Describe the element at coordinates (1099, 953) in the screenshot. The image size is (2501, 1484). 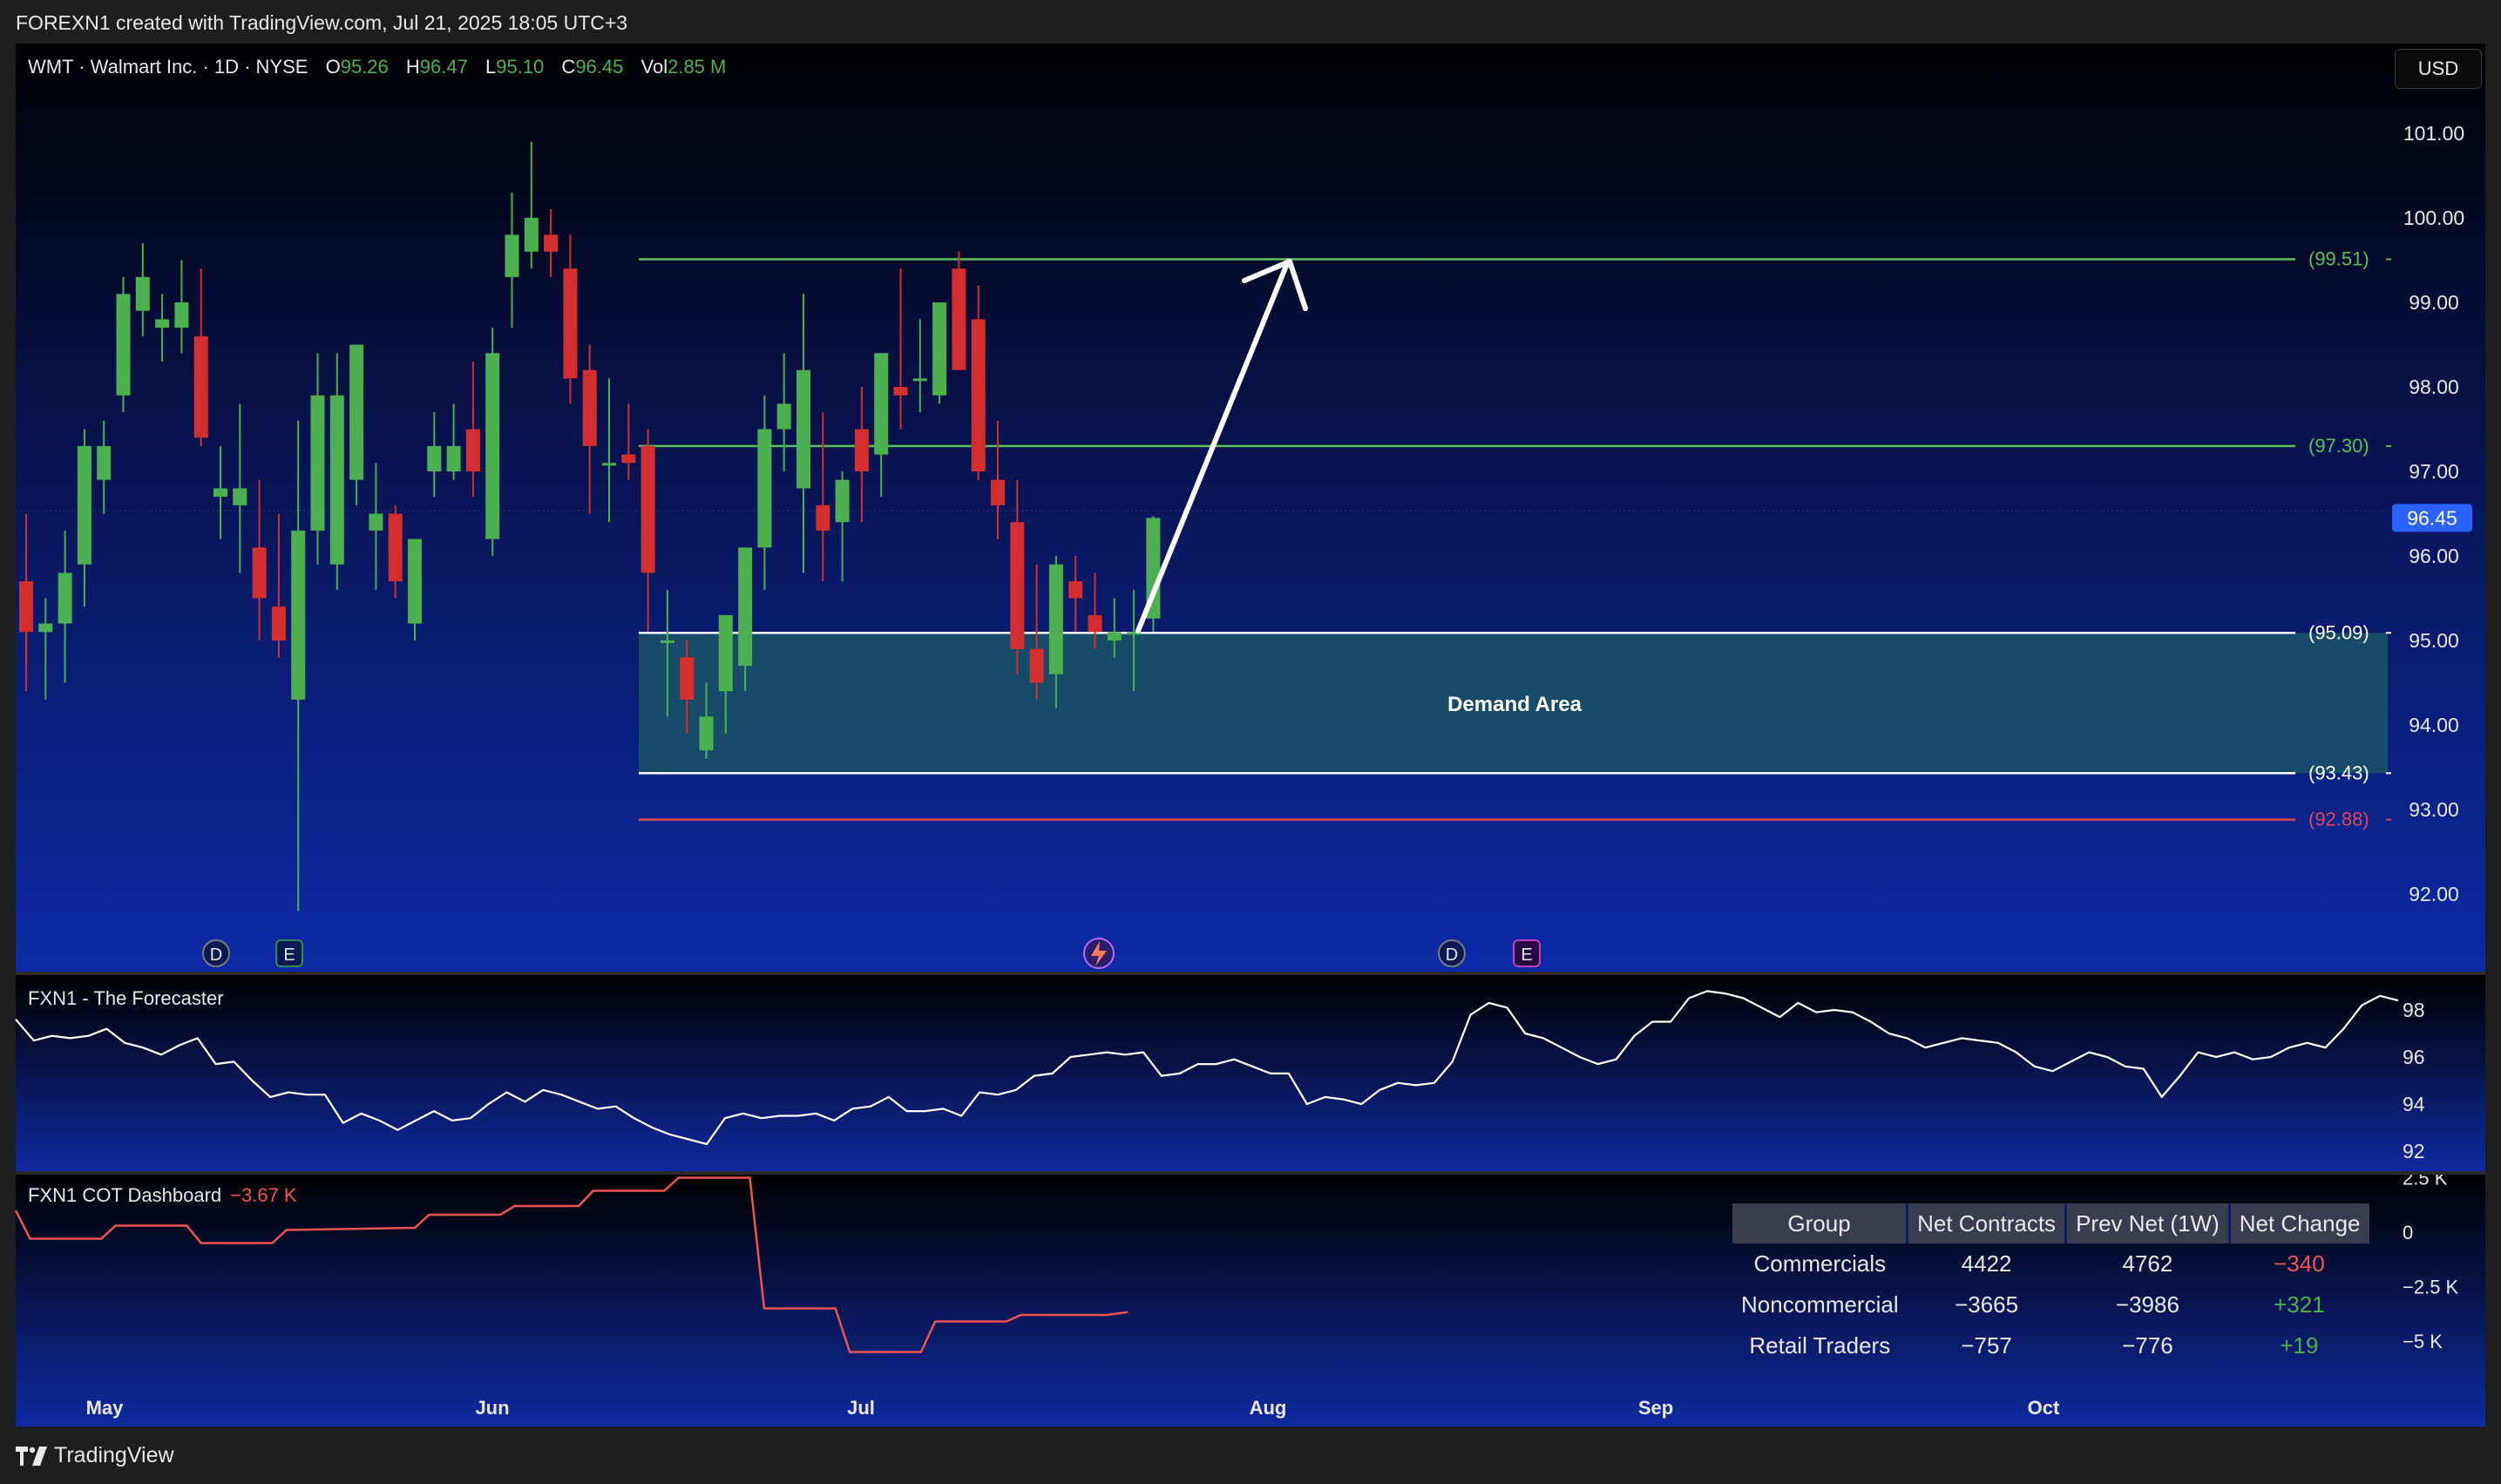
I see `event-lightning-icon` at that location.